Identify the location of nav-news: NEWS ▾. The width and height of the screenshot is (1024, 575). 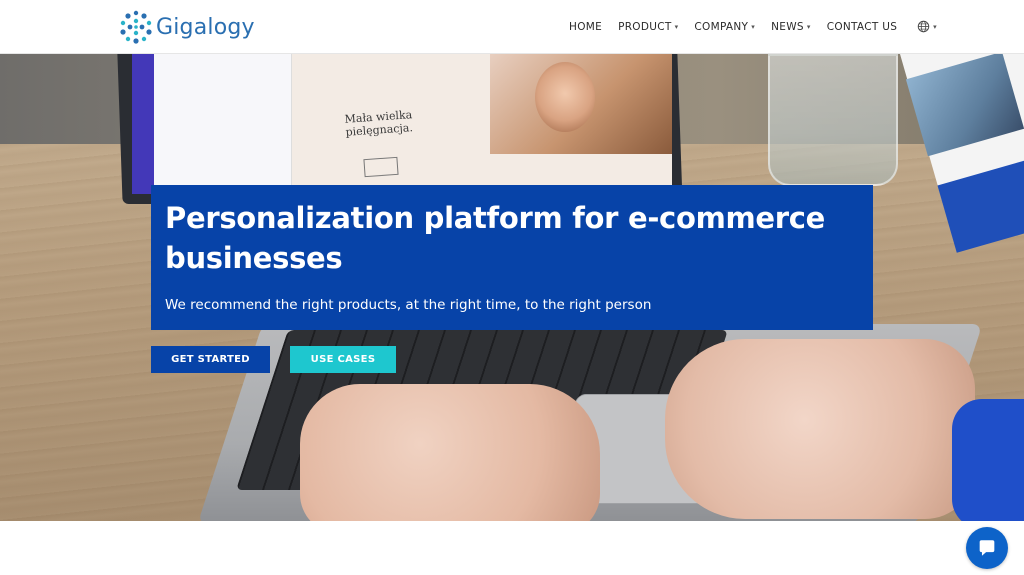
(791, 27).